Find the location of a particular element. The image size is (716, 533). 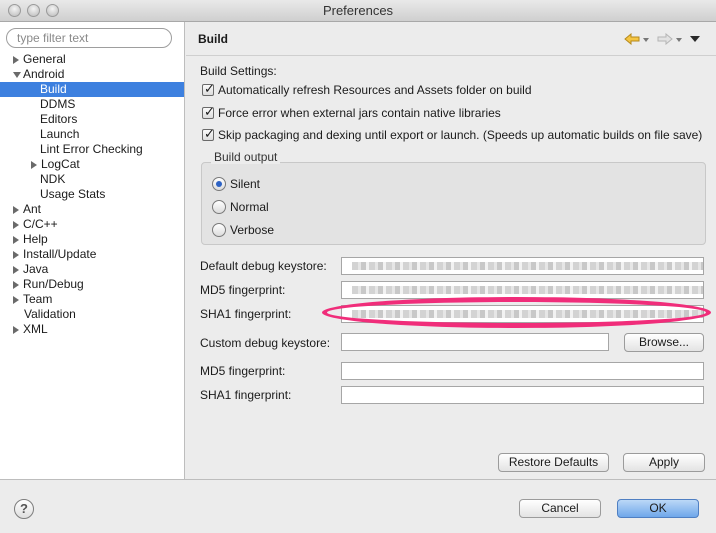

build-output-group is located at coordinates (453, 203).